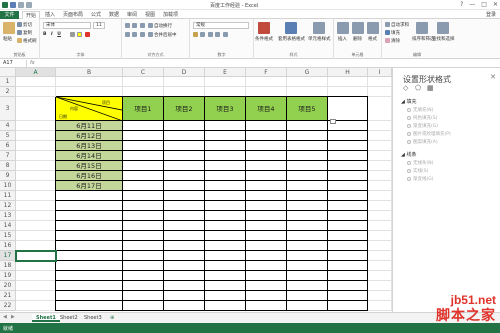 This screenshot has width=500, height=333. What do you see at coordinates (8, 72) in the screenshot?
I see `select-all-corner` at bounding box center [8, 72].